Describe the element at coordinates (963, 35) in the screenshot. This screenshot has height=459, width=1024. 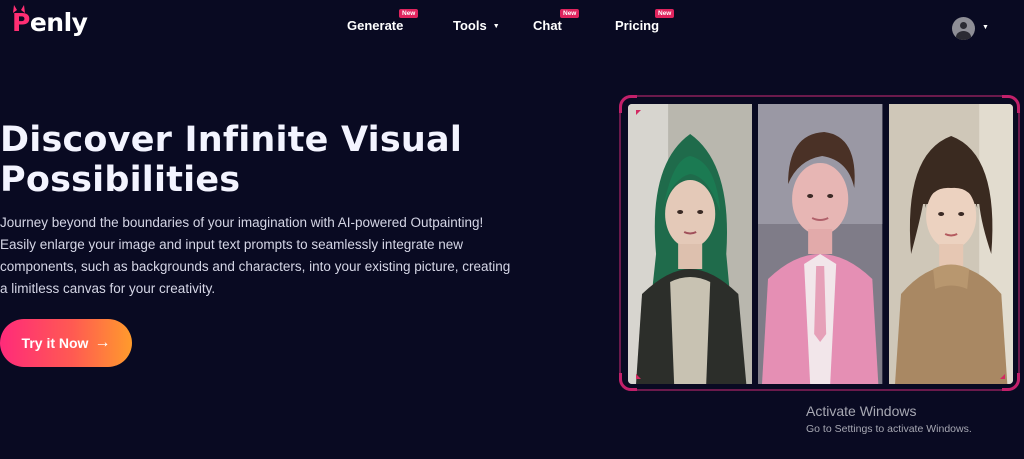
I see `user-icon-body` at that location.